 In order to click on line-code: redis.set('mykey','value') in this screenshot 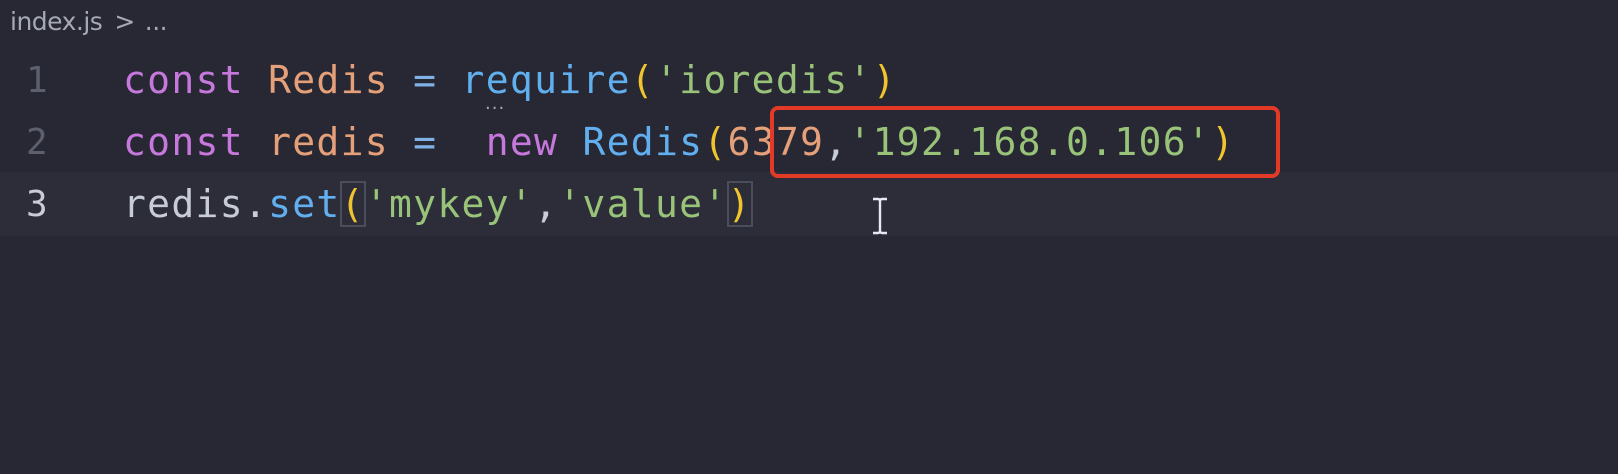, I will do `click(438, 204)`.